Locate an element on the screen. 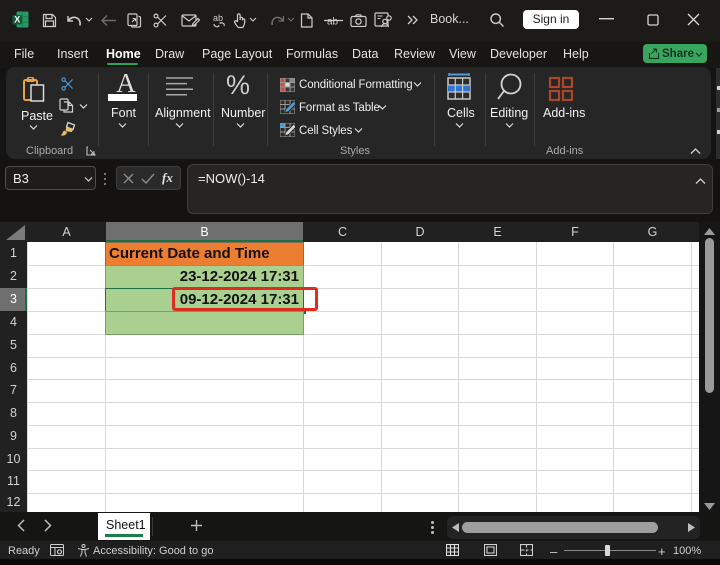 The width and height of the screenshot is (720, 565). svg-text: X is located at coordinates (17, 20).